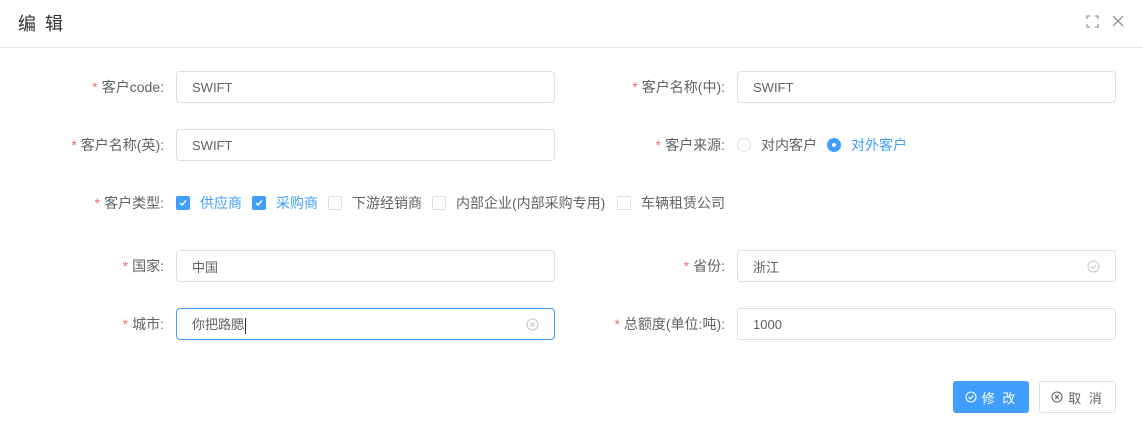 The width and height of the screenshot is (1143, 432). I want to click on text-caret, so click(246, 325).